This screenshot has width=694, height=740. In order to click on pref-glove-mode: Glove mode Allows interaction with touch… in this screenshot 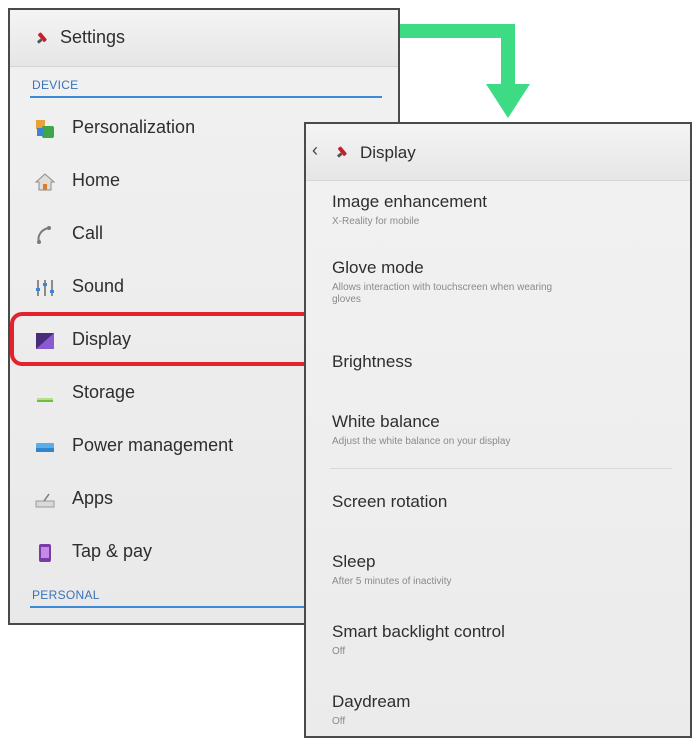, I will do `click(502, 282)`.